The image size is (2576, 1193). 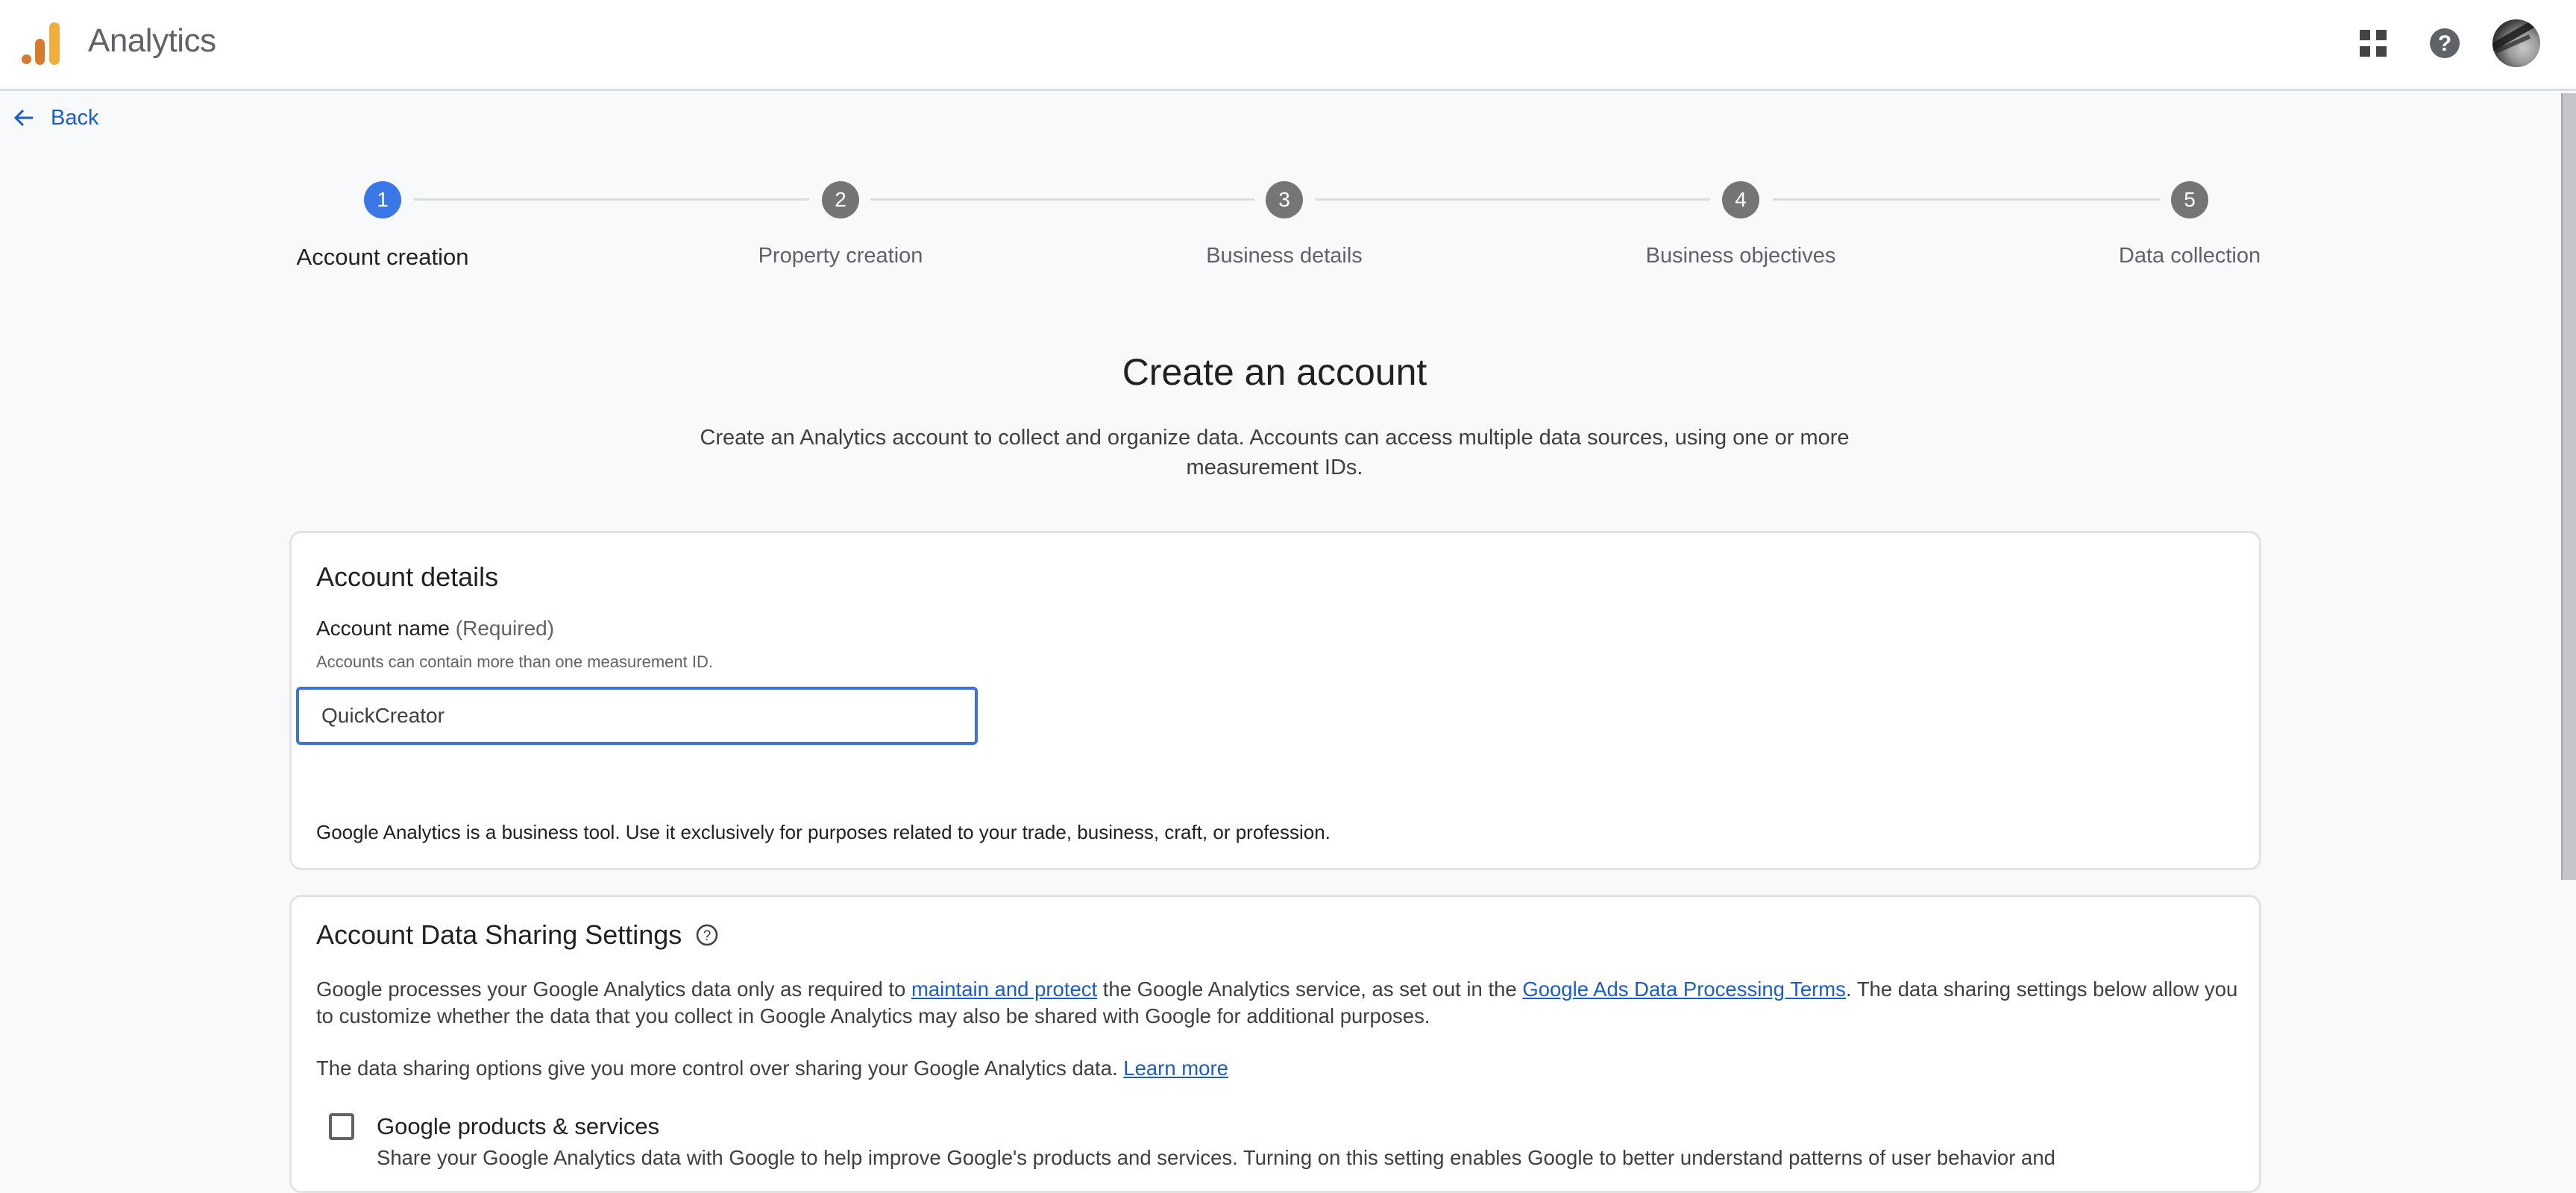 What do you see at coordinates (840, 224) in the screenshot?
I see `step-property-creation: 2 Property creation` at bounding box center [840, 224].